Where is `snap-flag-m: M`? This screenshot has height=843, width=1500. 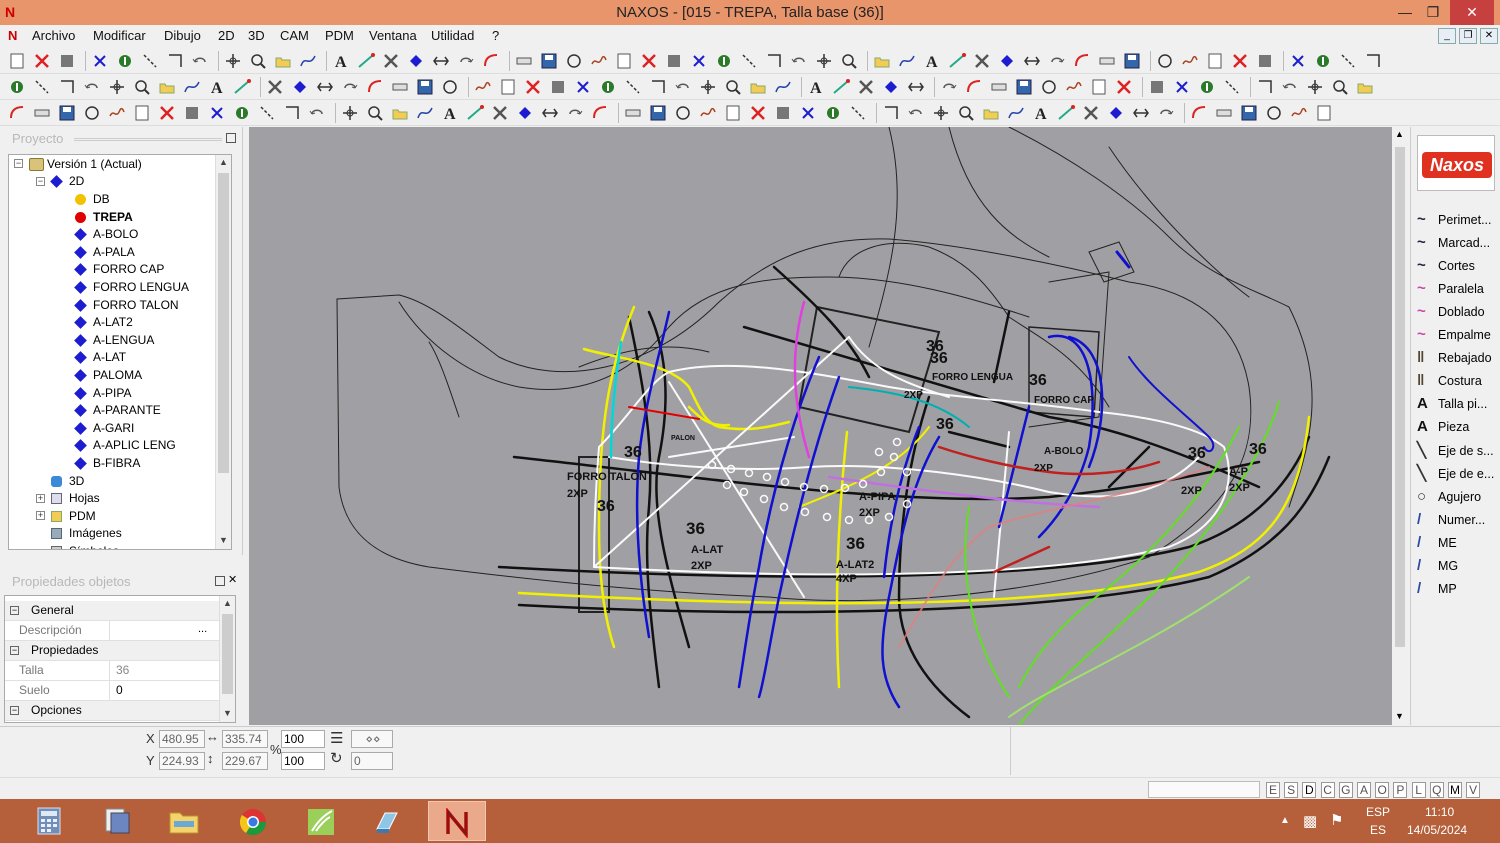 snap-flag-m: M is located at coordinates (1455, 790).